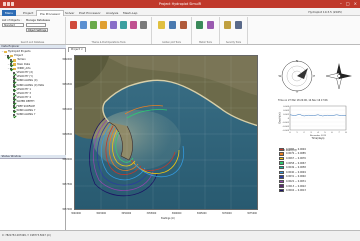 Image resolution: width=360 pixels, height=241 pixels. Describe the element at coordinates (355, 3) in the screenshot. I see `close-icon: ×` at that location.